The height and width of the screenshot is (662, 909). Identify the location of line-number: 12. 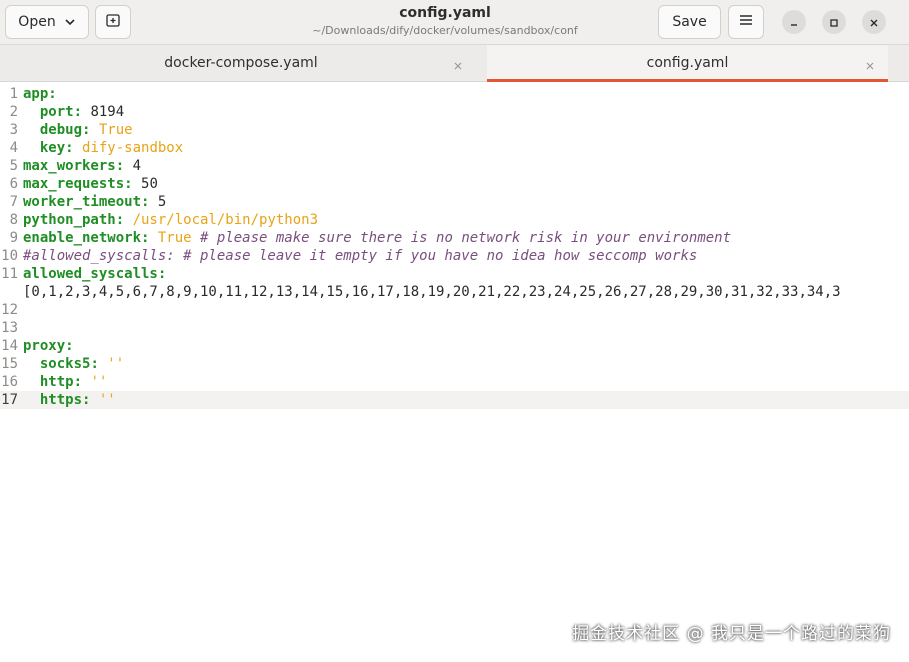
(9, 310).